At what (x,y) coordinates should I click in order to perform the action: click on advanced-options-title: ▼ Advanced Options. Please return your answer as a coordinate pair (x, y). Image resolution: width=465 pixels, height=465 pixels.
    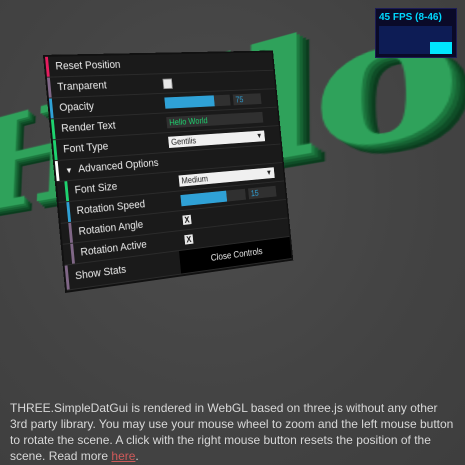
    Looking at the image, I should click on (112, 166).